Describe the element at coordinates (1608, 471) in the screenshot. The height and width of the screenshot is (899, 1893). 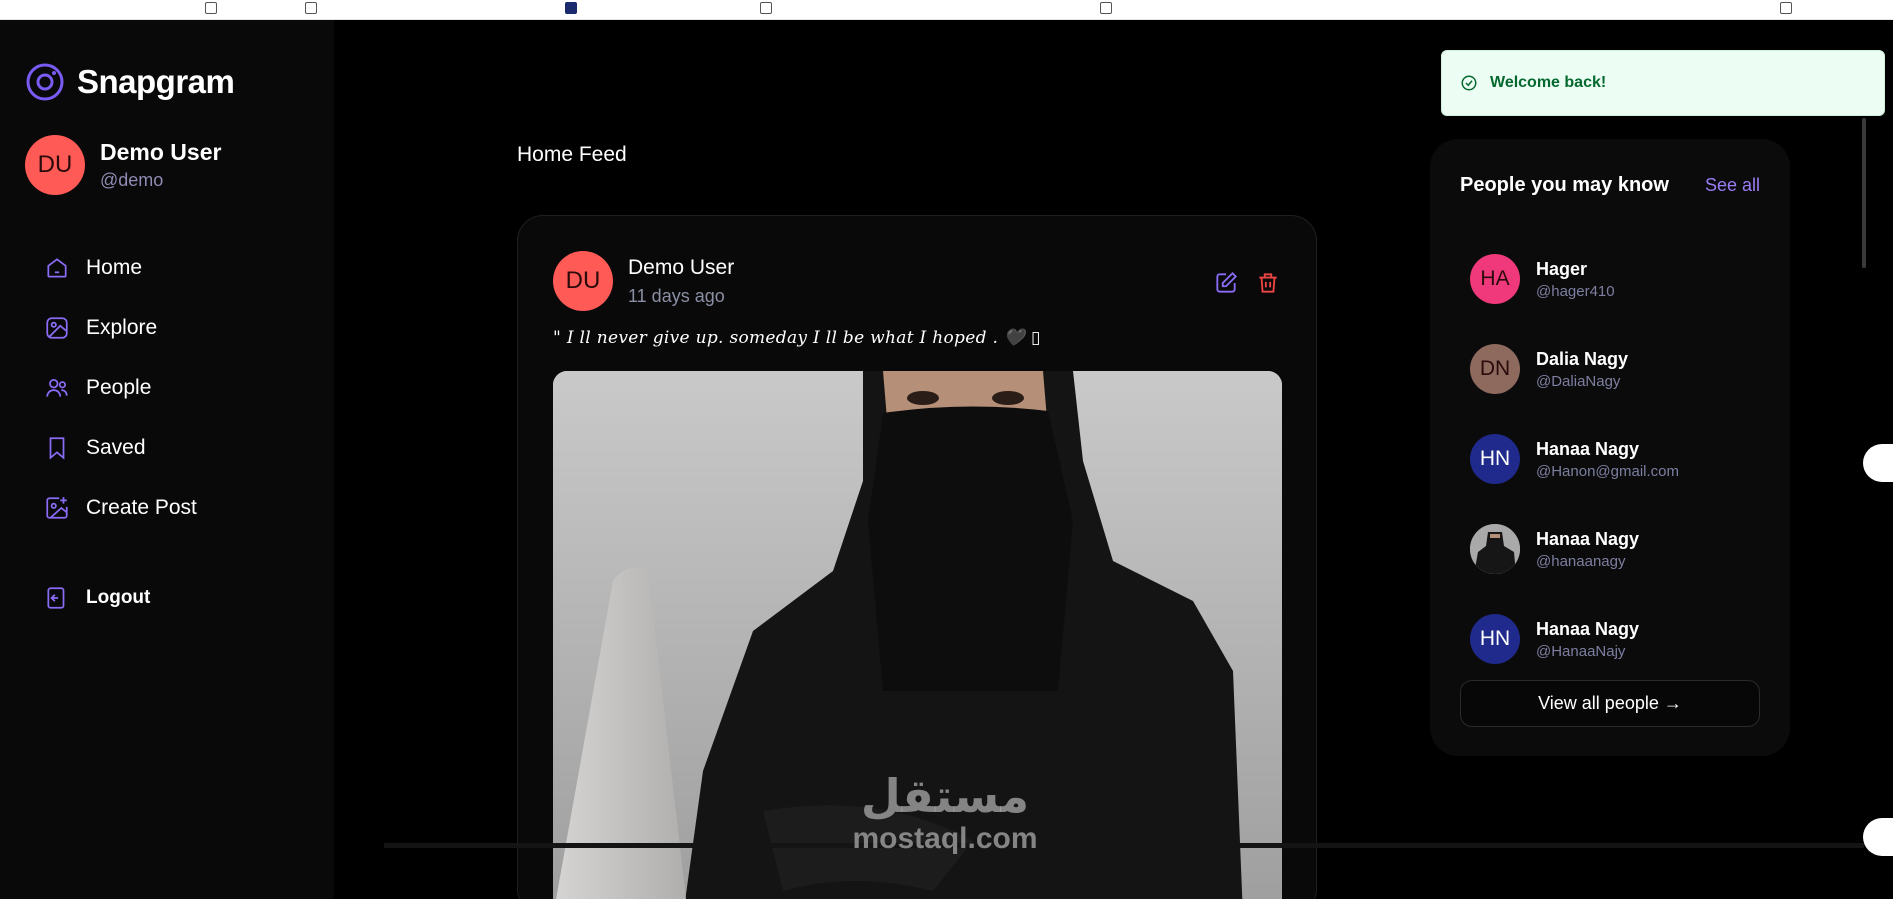
I see `person-handle: @Hanon@gmail.com` at that location.